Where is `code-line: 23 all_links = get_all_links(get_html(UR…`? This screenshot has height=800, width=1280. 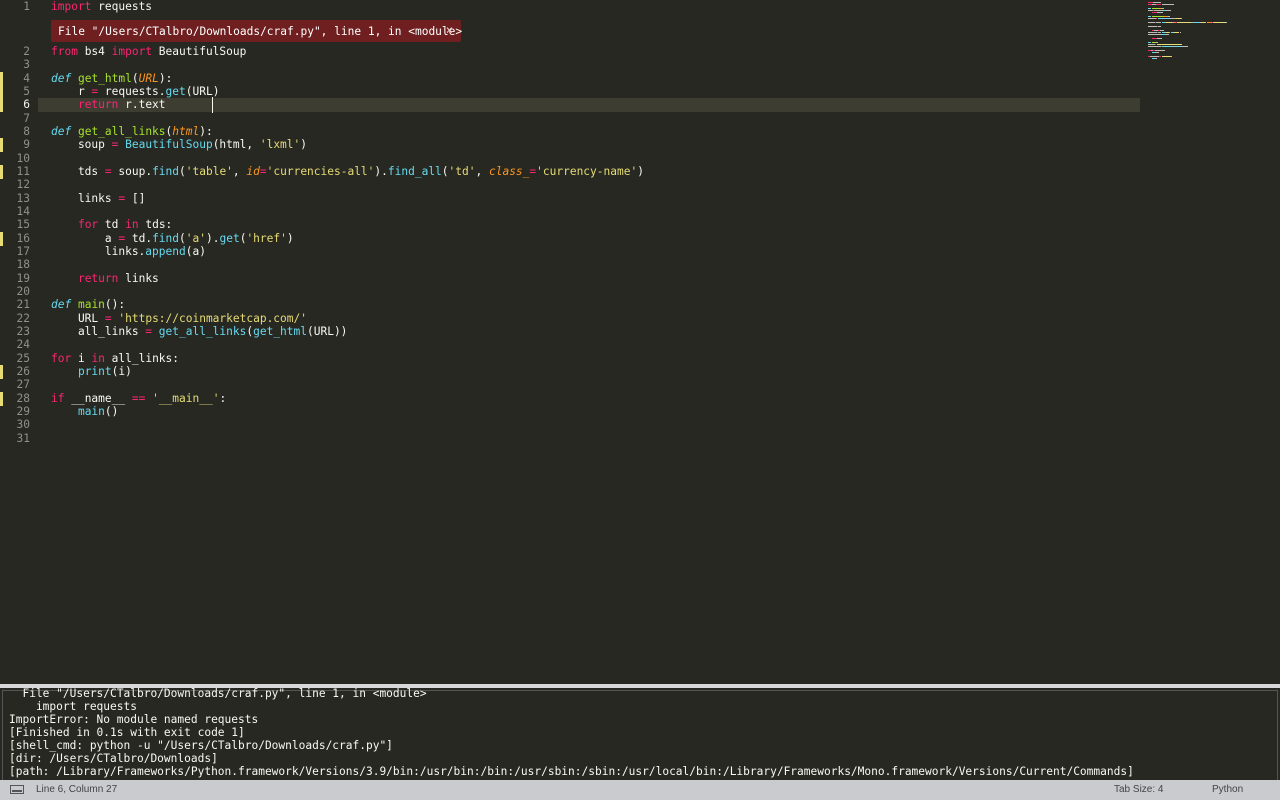
code-line: 23 all_links = get_all_links(get_html(UR… is located at coordinates (570, 332).